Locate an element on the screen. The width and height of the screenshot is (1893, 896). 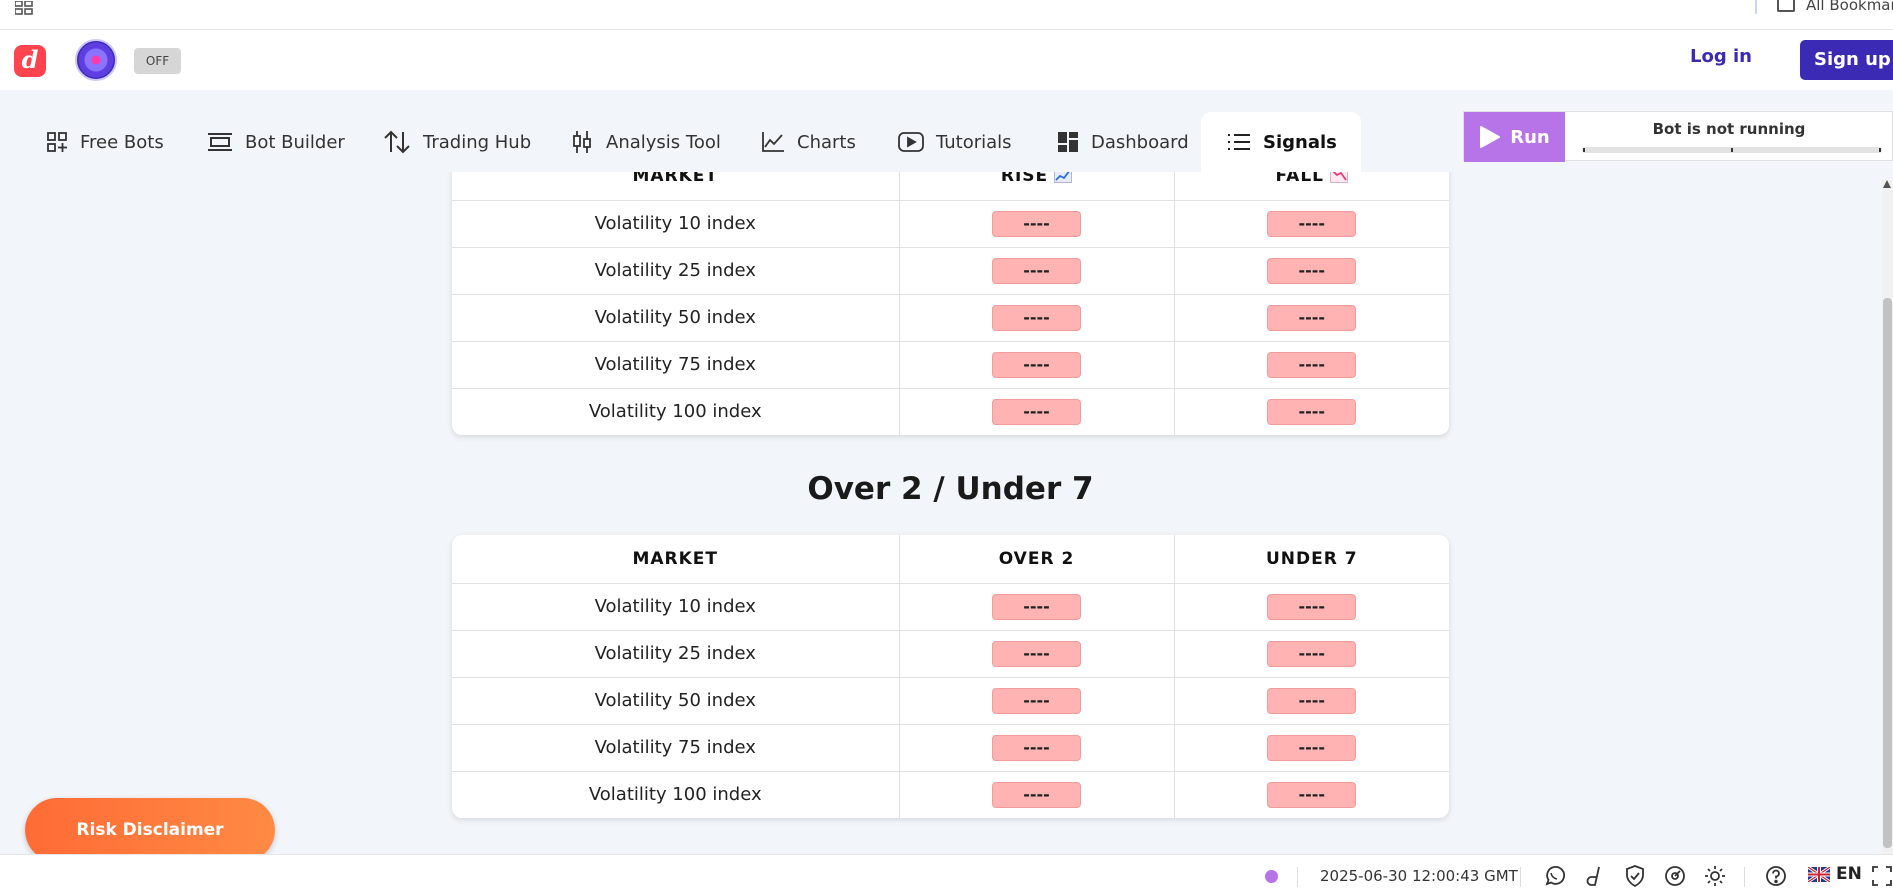
apps-grid-icon is located at coordinates (24, 8).